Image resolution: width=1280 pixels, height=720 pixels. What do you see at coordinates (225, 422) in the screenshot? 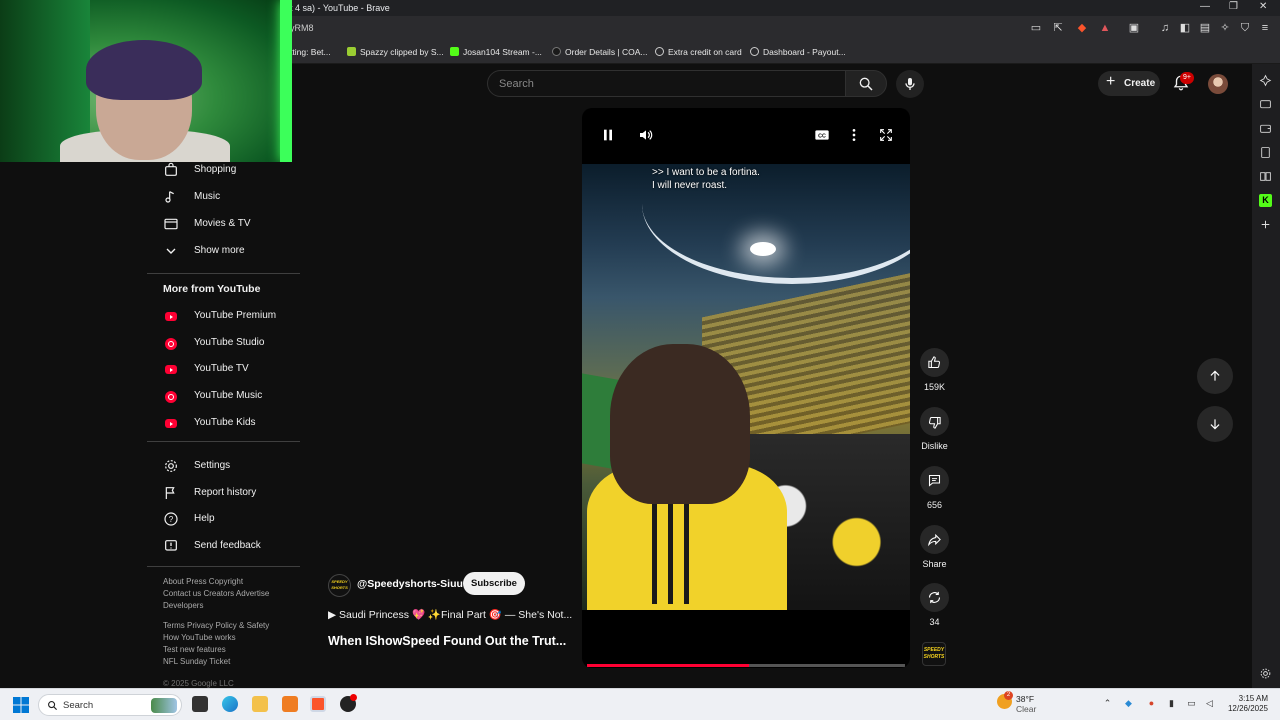
I see `sidebar-item-label: YouTube Kids` at bounding box center [225, 422].